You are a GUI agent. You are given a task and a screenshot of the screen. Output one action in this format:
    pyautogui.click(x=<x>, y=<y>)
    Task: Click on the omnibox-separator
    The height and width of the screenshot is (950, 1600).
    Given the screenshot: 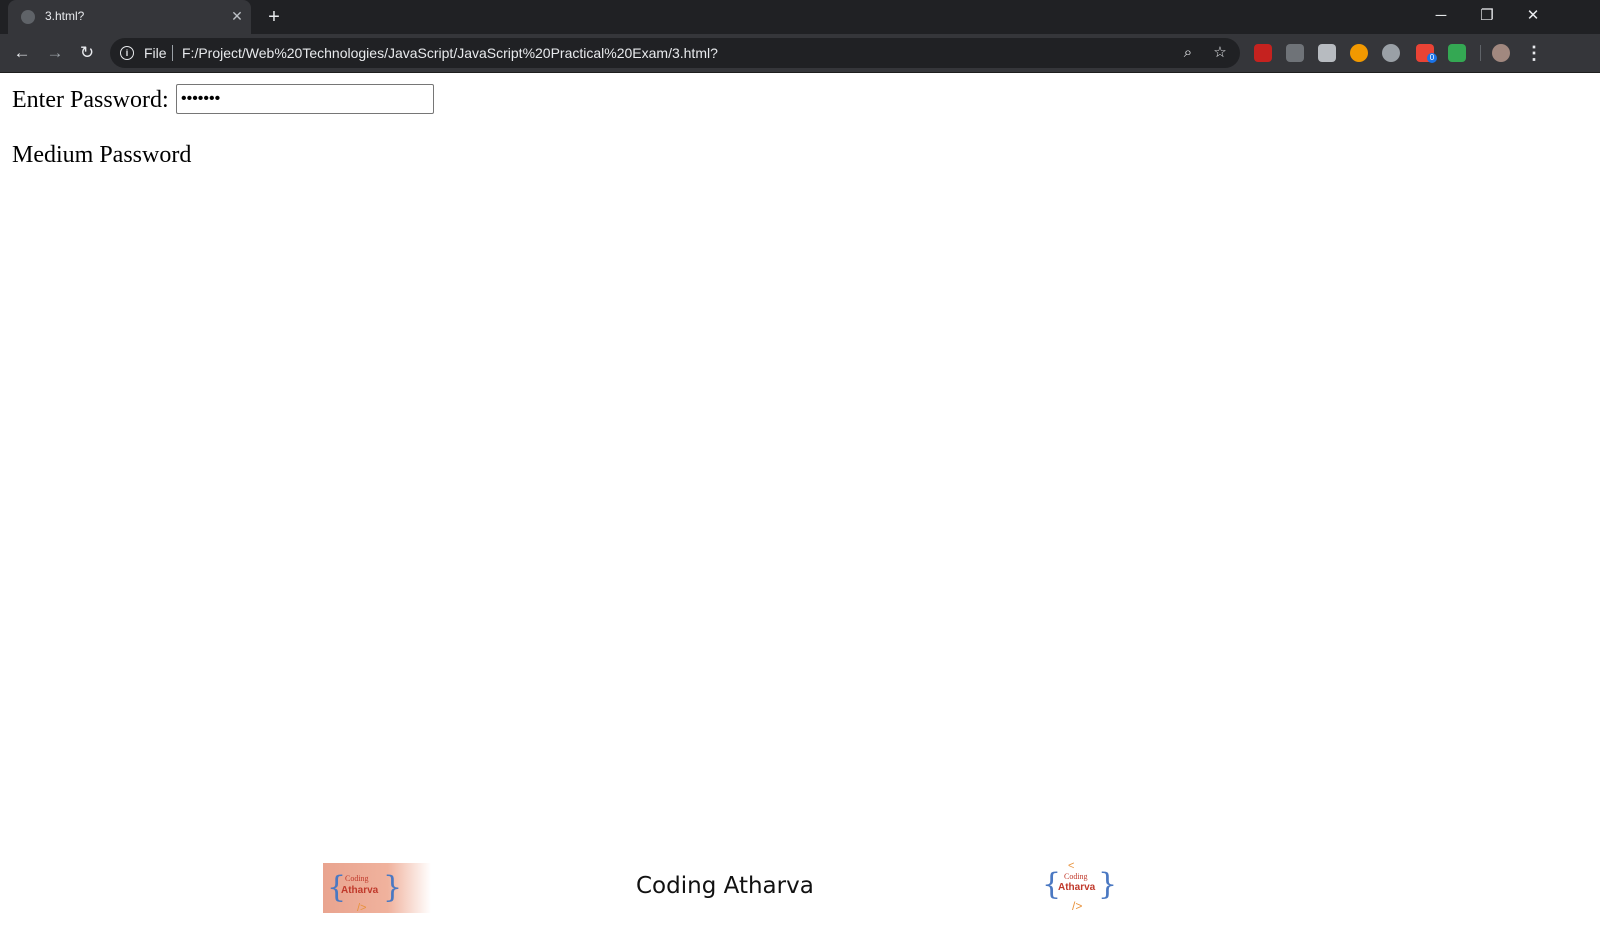 What is the action you would take?
    pyautogui.click(x=172, y=53)
    